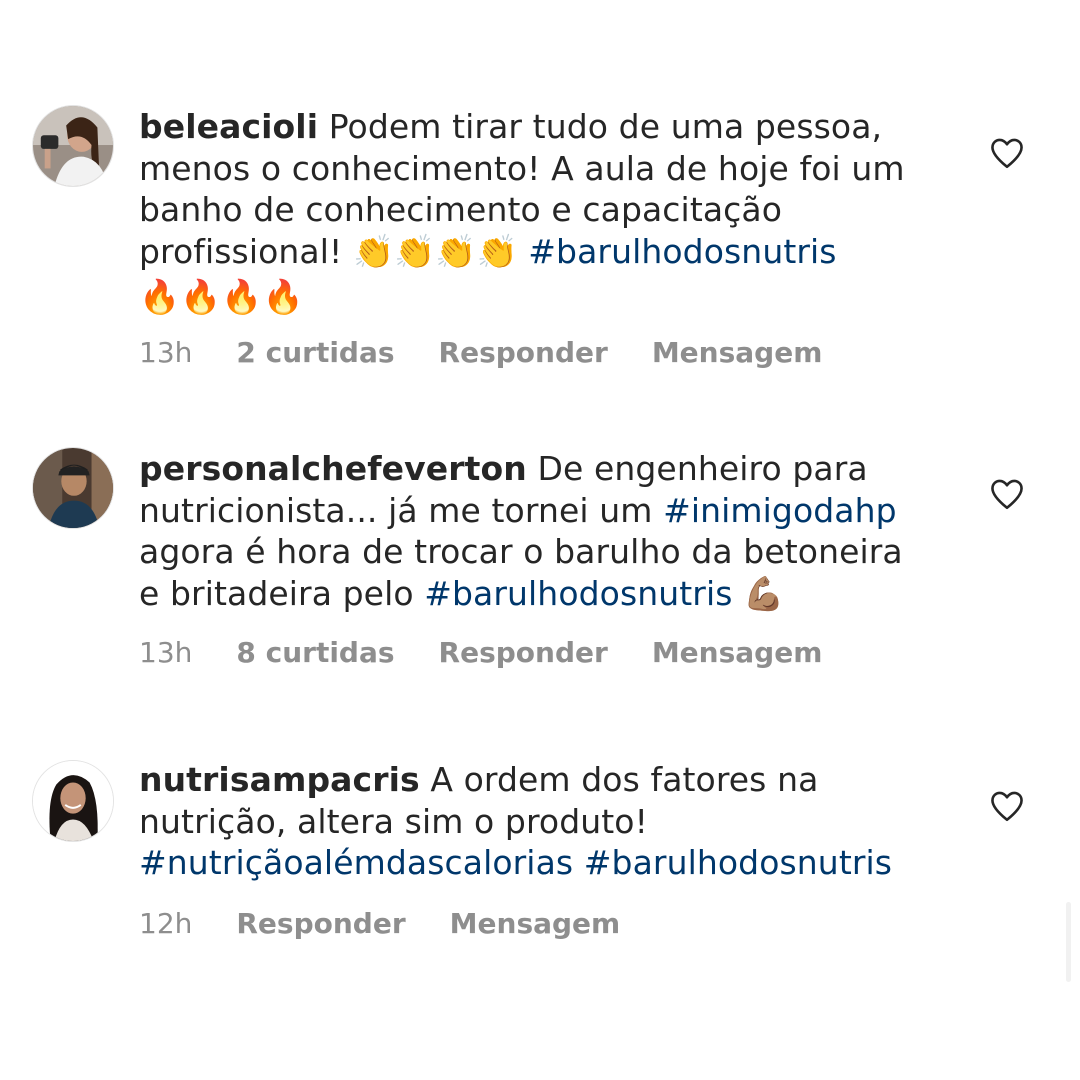 This screenshot has width=1080, height=1080. I want to click on comment-meta: 13h 8 curtidas Responder Mensagem, so click(480, 652).